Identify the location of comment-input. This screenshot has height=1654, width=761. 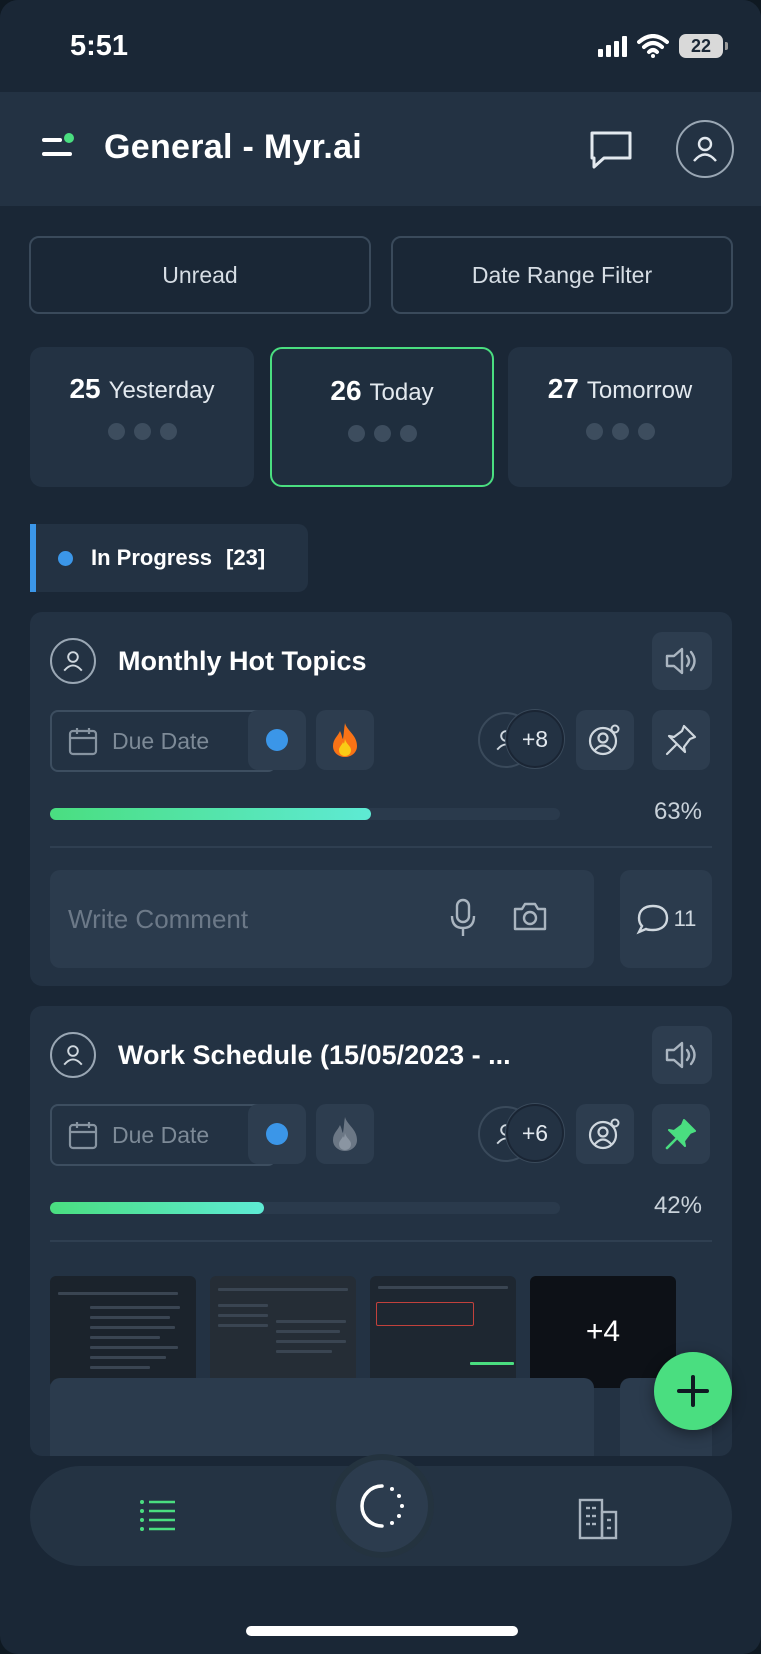
(322, 1417).